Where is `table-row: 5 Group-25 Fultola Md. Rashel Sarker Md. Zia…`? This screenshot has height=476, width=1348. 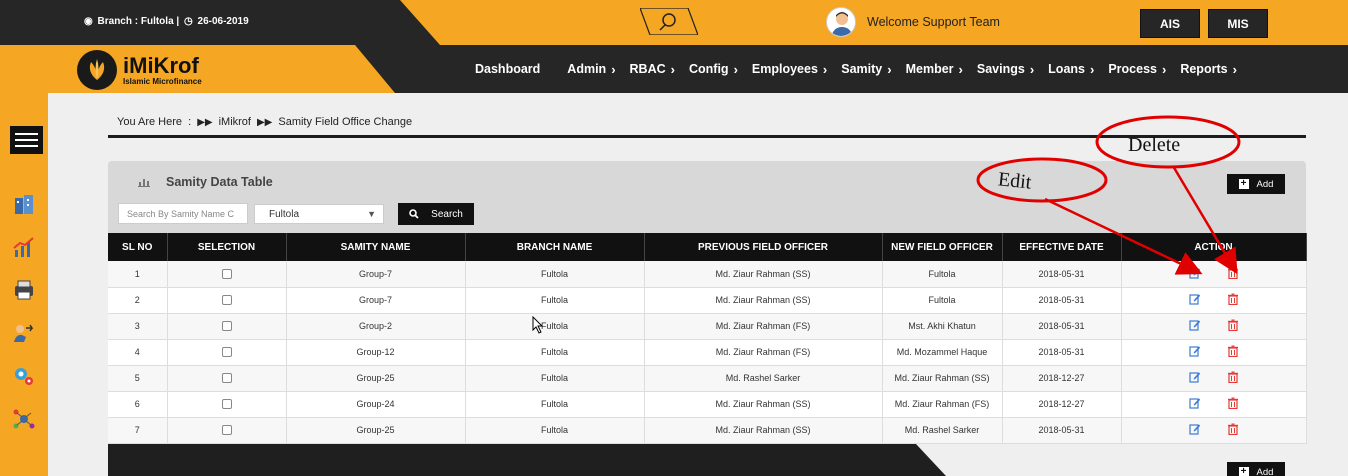
table-row: 5 Group-25 Fultola Md. Rashel Sarker Md. Zia… is located at coordinates (707, 378).